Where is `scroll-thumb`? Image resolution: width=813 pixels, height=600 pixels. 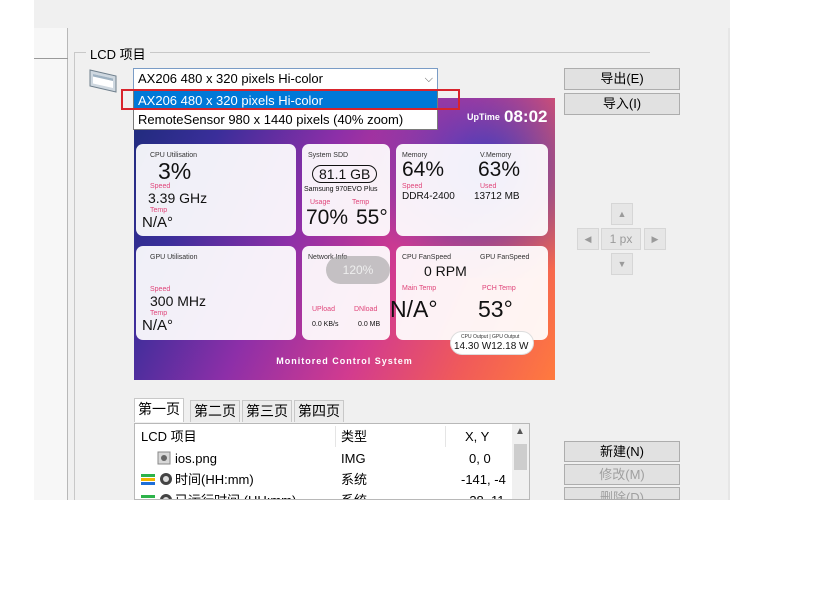 scroll-thumb is located at coordinates (520, 457).